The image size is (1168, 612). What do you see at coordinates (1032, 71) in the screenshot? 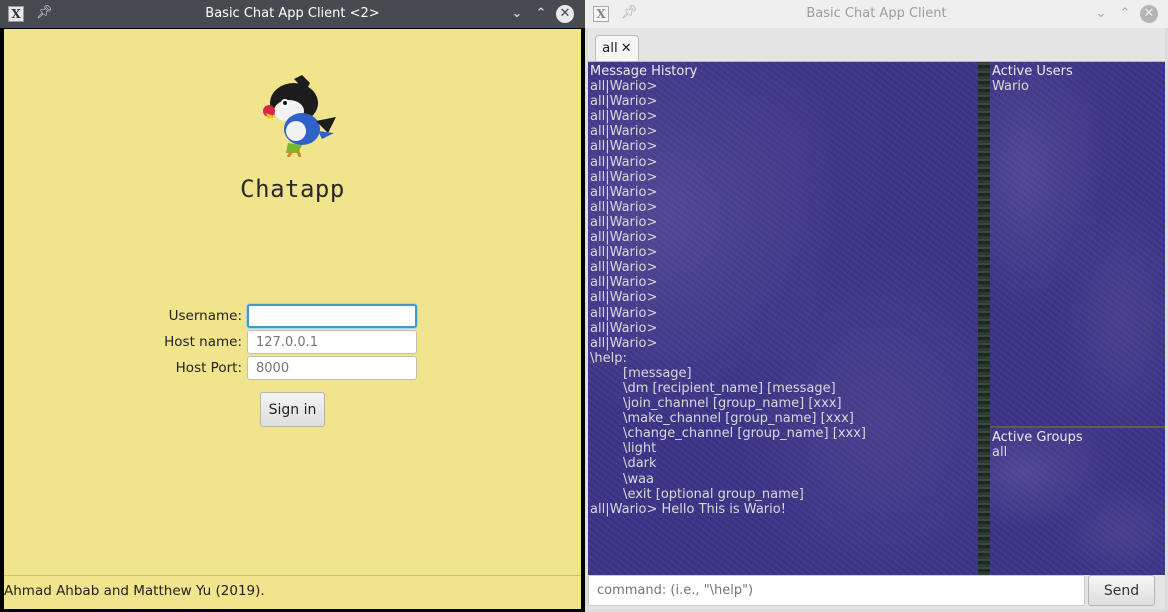
I see `active-users-heading: Active Users` at bounding box center [1032, 71].